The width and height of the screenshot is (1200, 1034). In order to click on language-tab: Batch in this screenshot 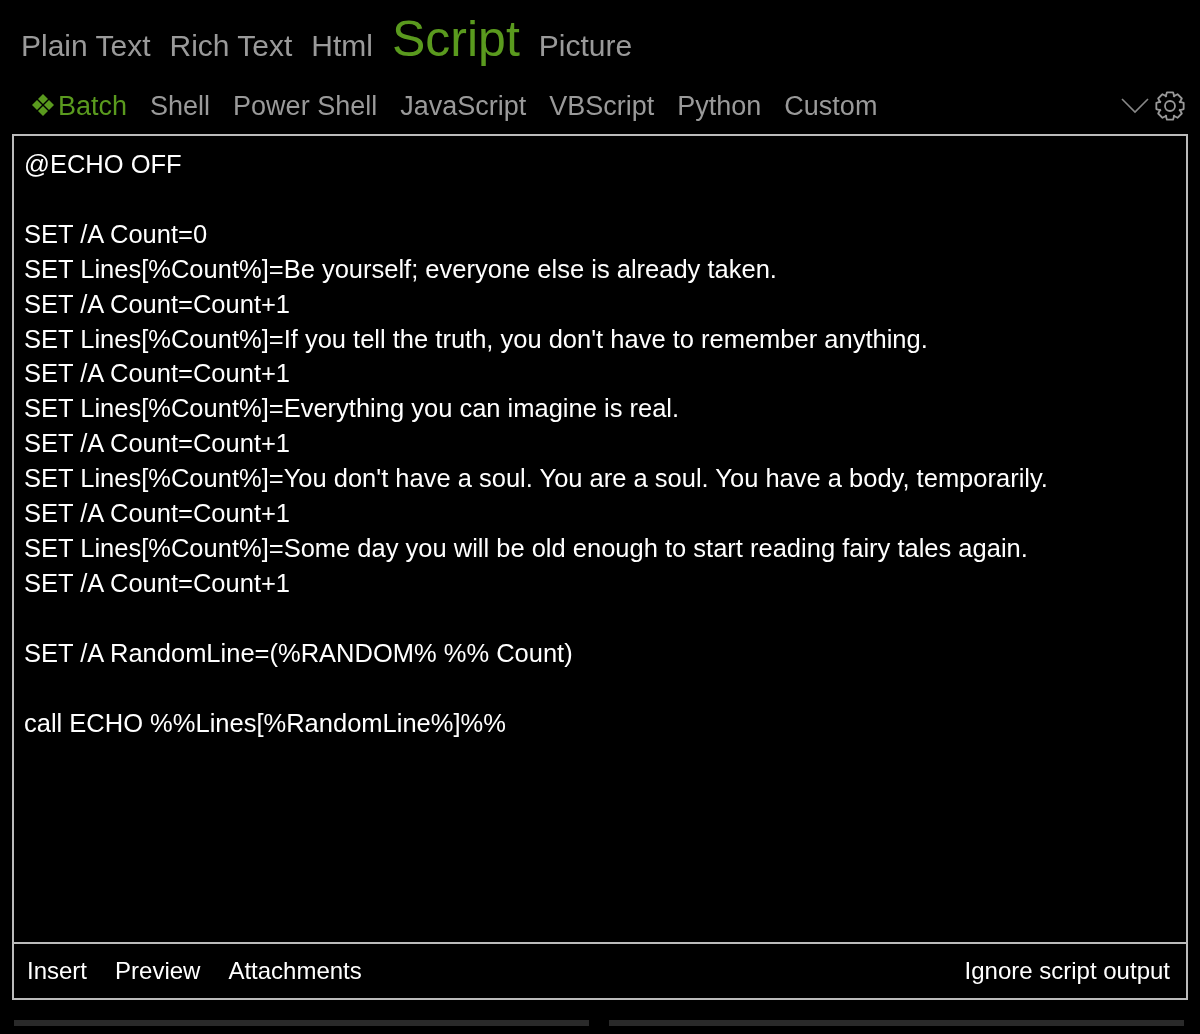, I will do `click(79, 106)`.